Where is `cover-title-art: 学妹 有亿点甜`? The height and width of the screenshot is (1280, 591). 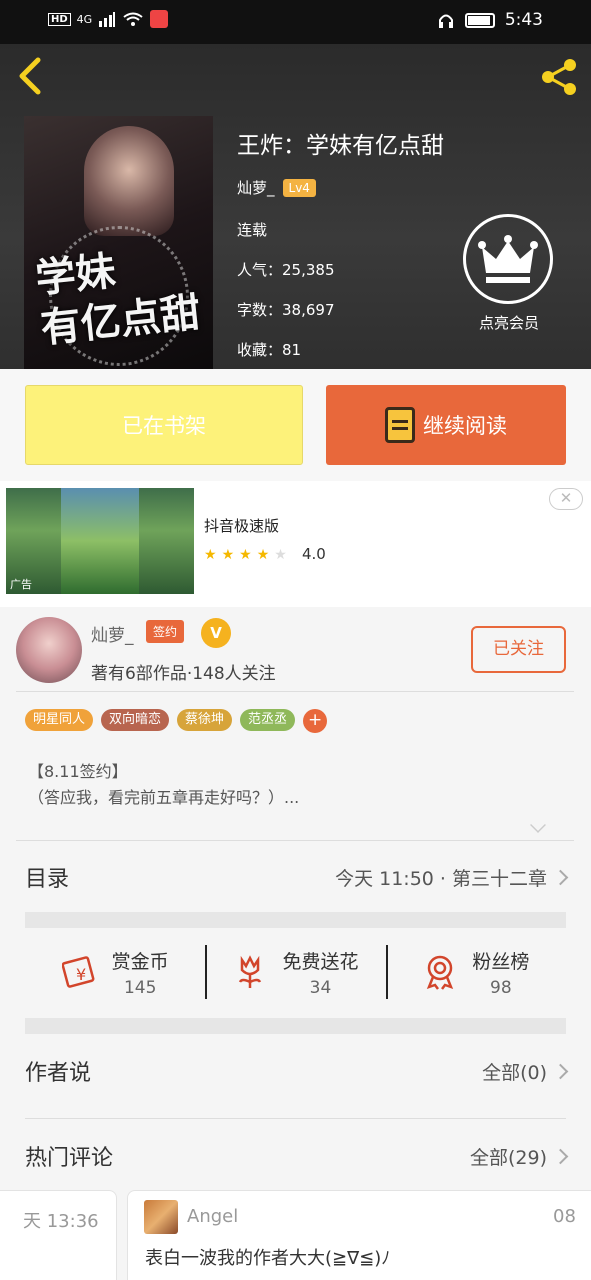
cover-title-art: 学妹 有亿点甜 is located at coordinates (118, 300).